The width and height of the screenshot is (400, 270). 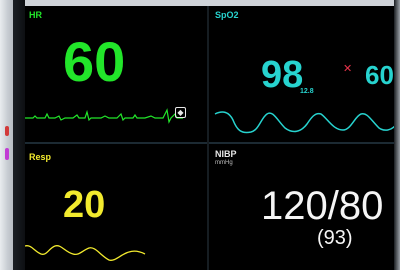 What do you see at coordinates (335, 238) in the screenshot?
I see `nibp-mean: (93)` at bounding box center [335, 238].